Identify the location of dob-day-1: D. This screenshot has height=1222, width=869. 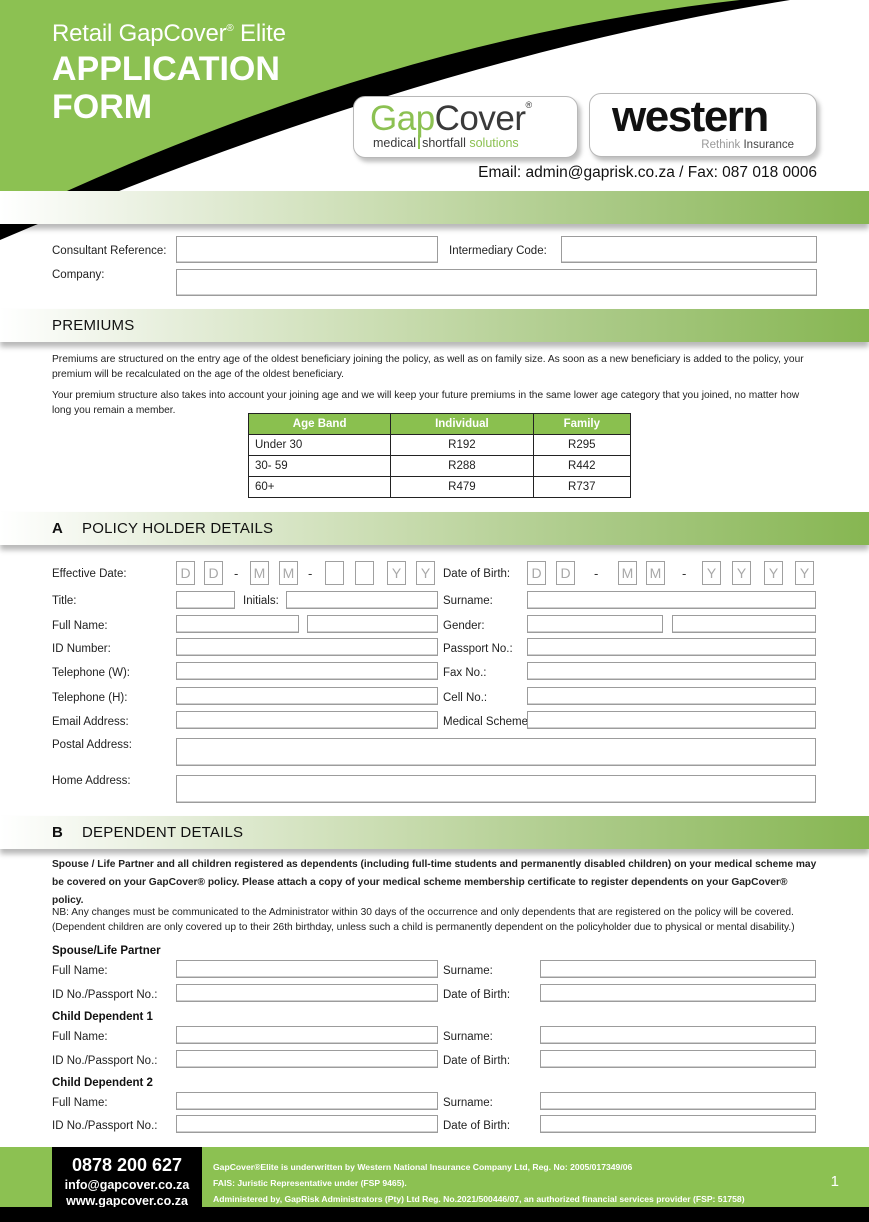
(536, 573).